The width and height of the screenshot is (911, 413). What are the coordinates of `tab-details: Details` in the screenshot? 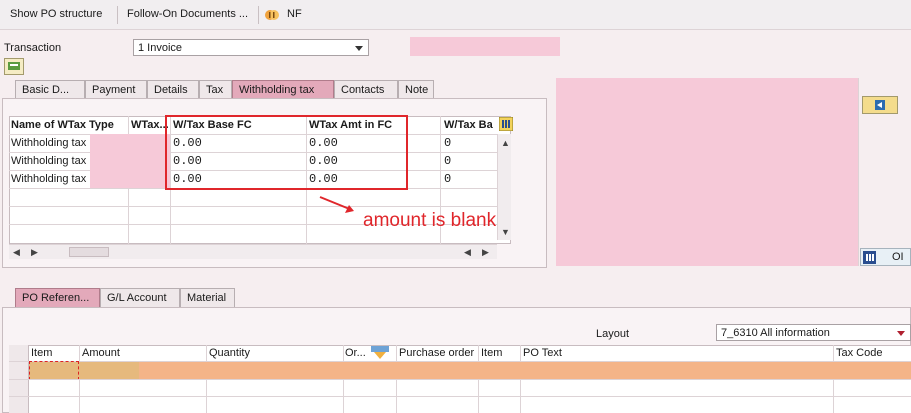 It's located at (173, 89).